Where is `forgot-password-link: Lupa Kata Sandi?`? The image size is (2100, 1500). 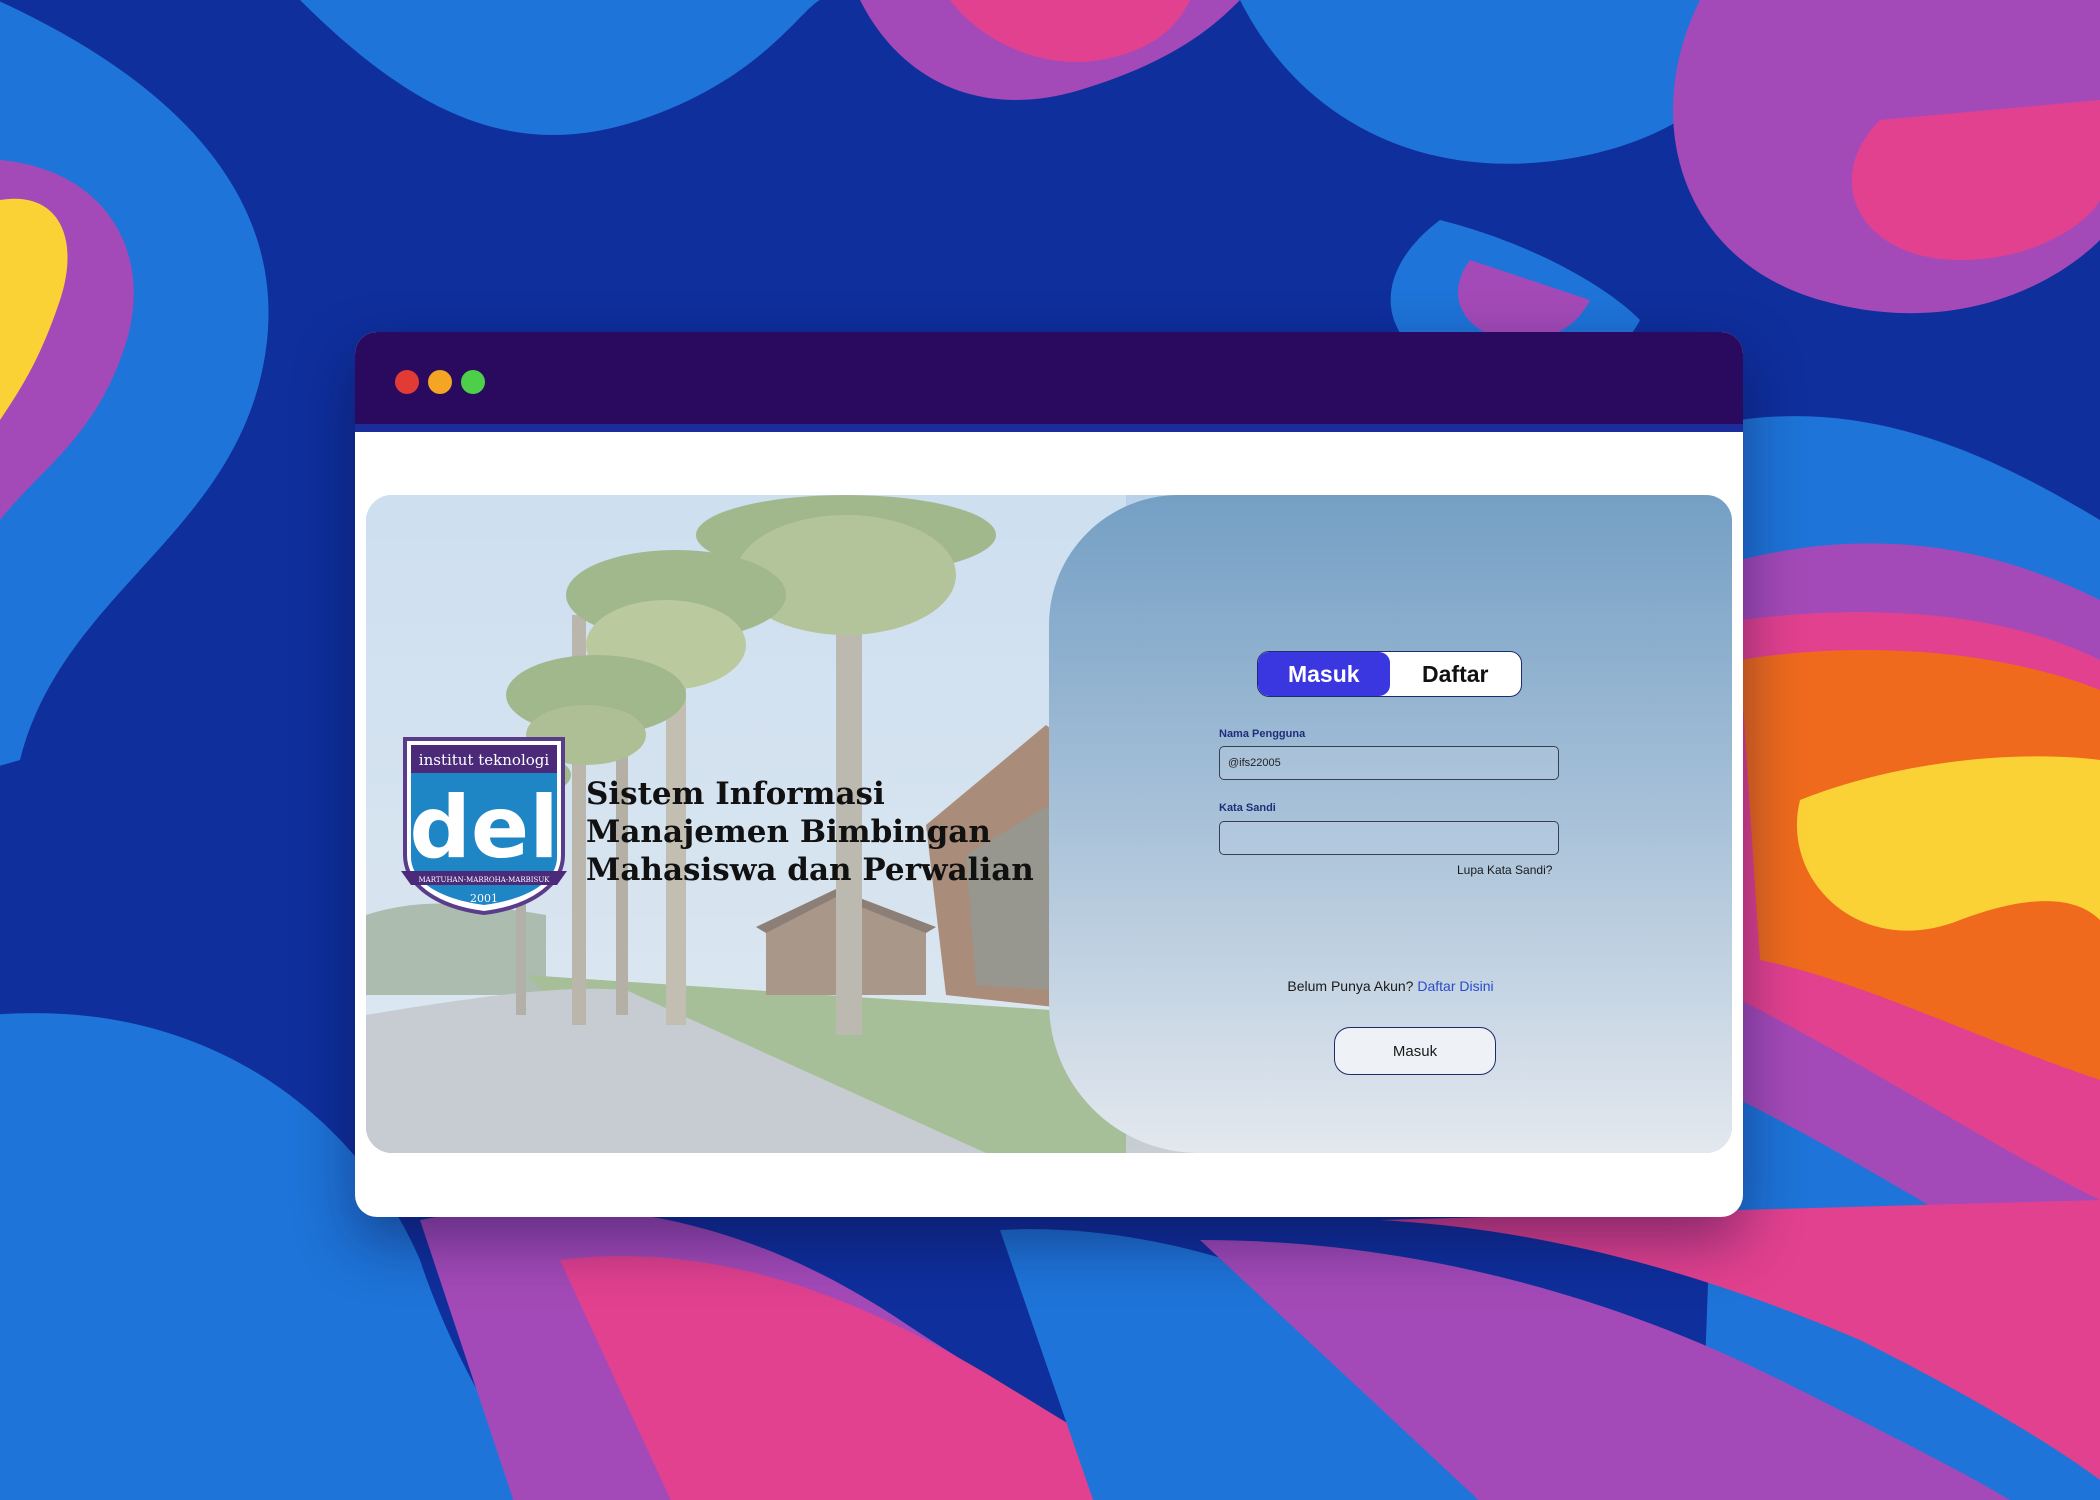
forgot-password-link: Lupa Kata Sandi? is located at coordinates (1504, 870).